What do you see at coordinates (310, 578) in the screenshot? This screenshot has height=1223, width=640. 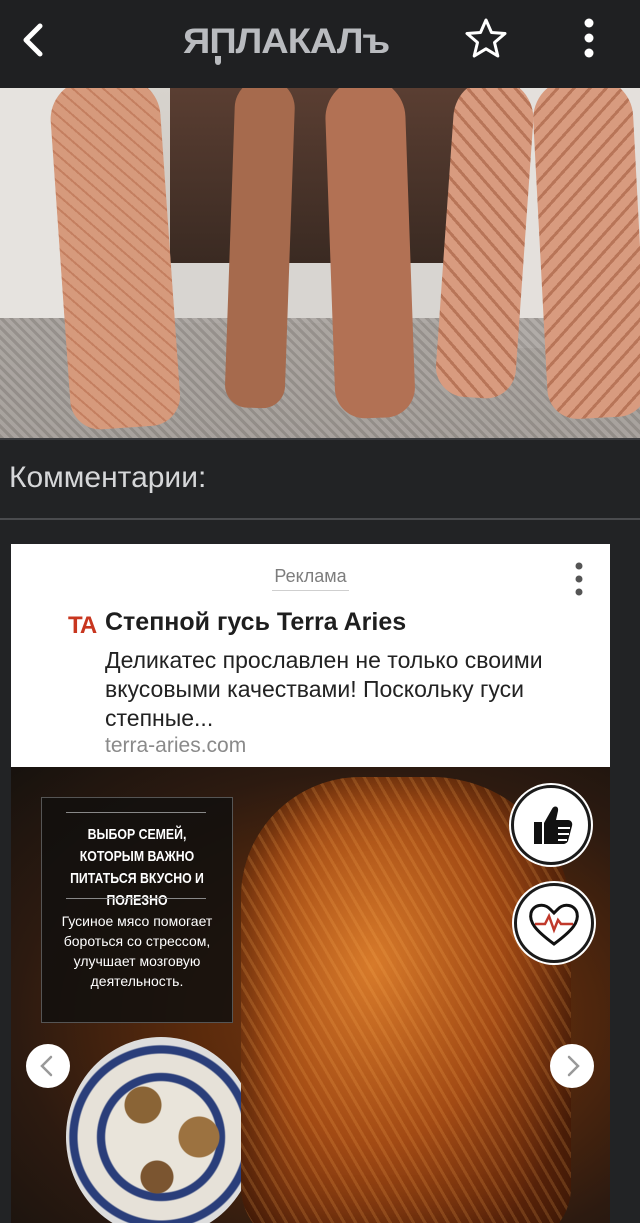 I see `ad-label: Реклама` at bounding box center [310, 578].